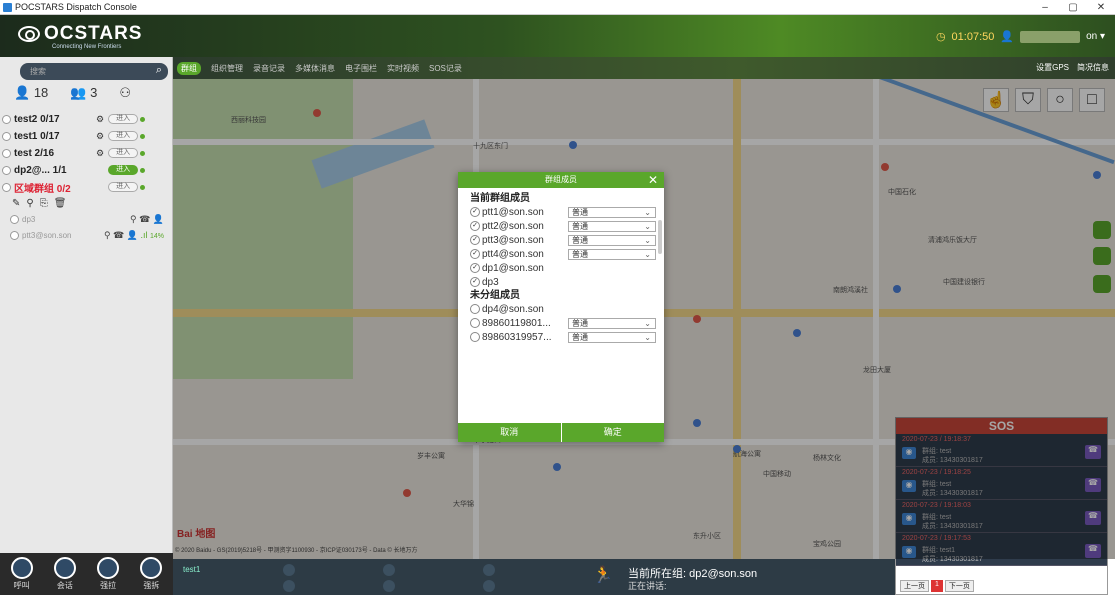 This screenshot has height=595, width=1115. What do you see at coordinates (87, 187) in the screenshot?
I see `group-row: 区域群组 0/2 ⚙ 进入` at bounding box center [87, 187].